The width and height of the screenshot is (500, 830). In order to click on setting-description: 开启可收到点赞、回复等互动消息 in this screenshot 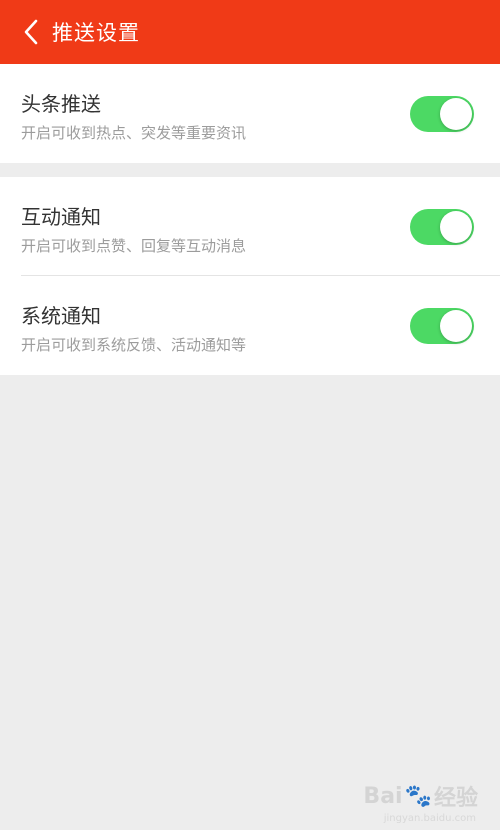, I will do `click(134, 246)`.